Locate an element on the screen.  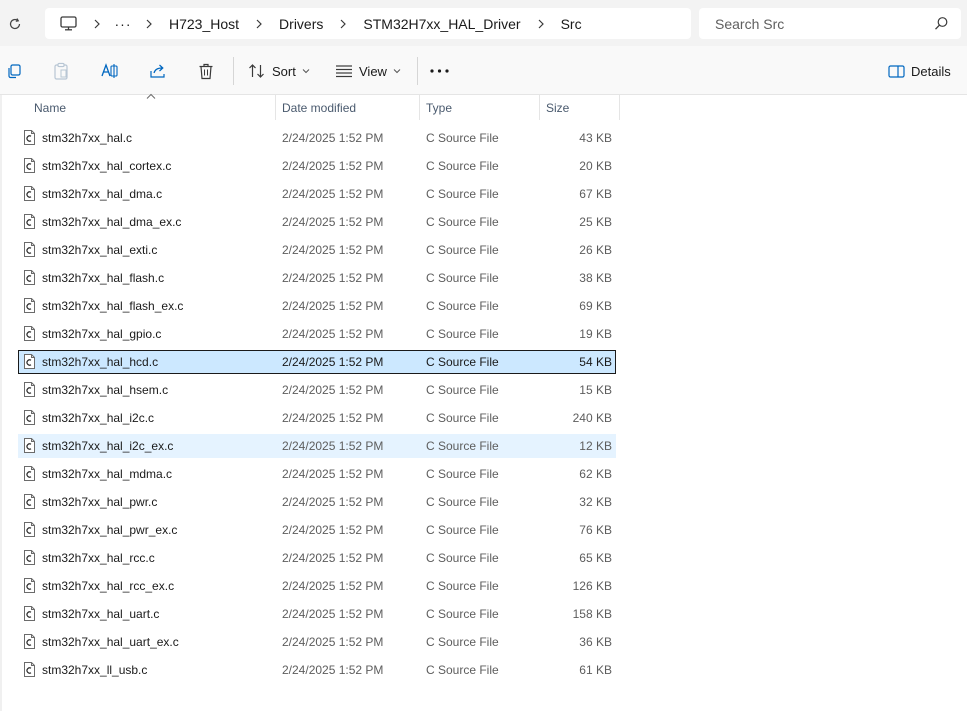
file-size: 43 KB is located at coordinates (595, 138).